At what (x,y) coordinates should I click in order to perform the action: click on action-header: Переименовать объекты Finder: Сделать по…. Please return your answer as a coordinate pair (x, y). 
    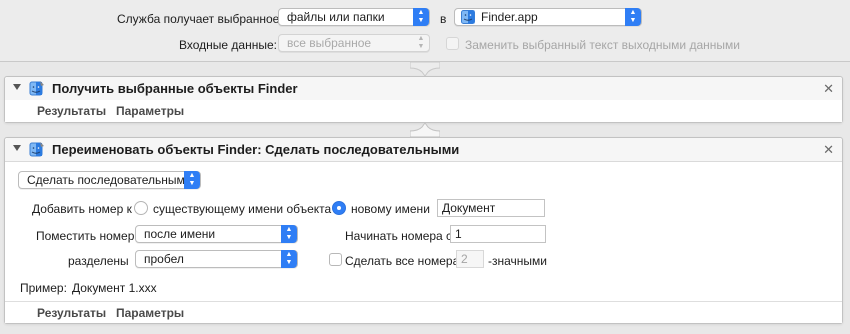
    Looking at the image, I should click on (423, 150).